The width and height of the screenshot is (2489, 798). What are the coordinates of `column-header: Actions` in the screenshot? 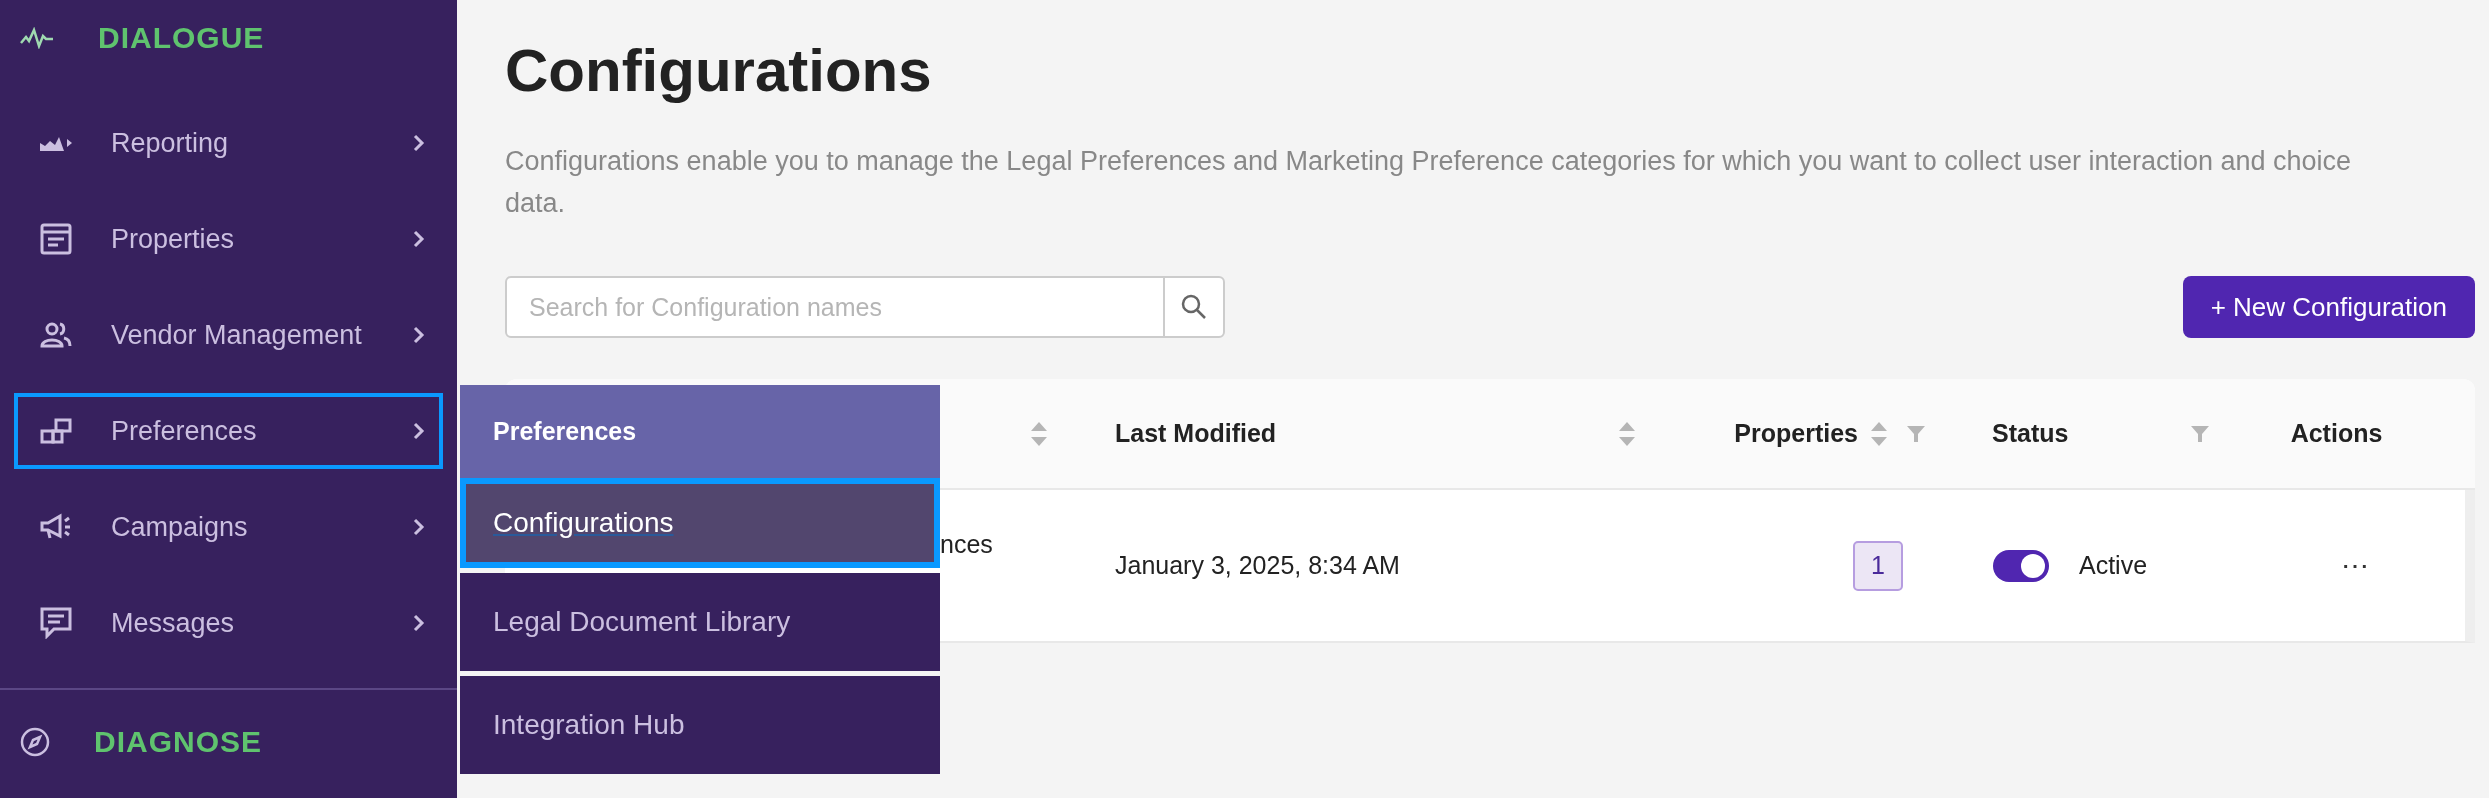 It's located at (2336, 433).